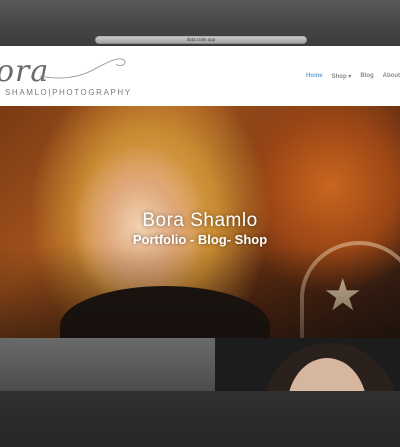 The width and height of the screenshot is (400, 447). I want to click on nav-item-blog: Blog, so click(366, 76).